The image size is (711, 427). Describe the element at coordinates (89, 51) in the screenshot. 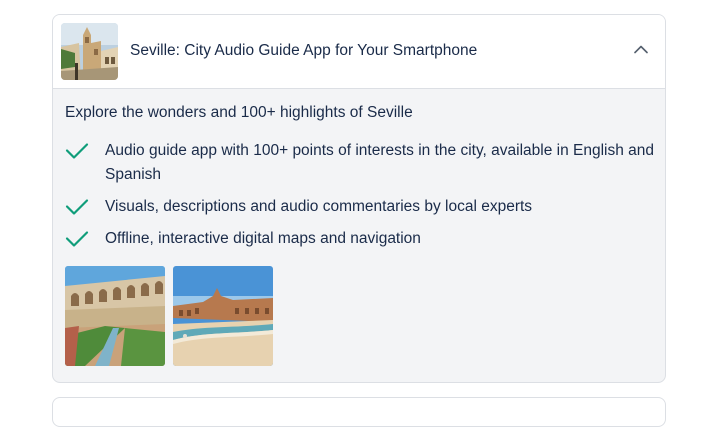

I see `product-thumbnail` at that location.